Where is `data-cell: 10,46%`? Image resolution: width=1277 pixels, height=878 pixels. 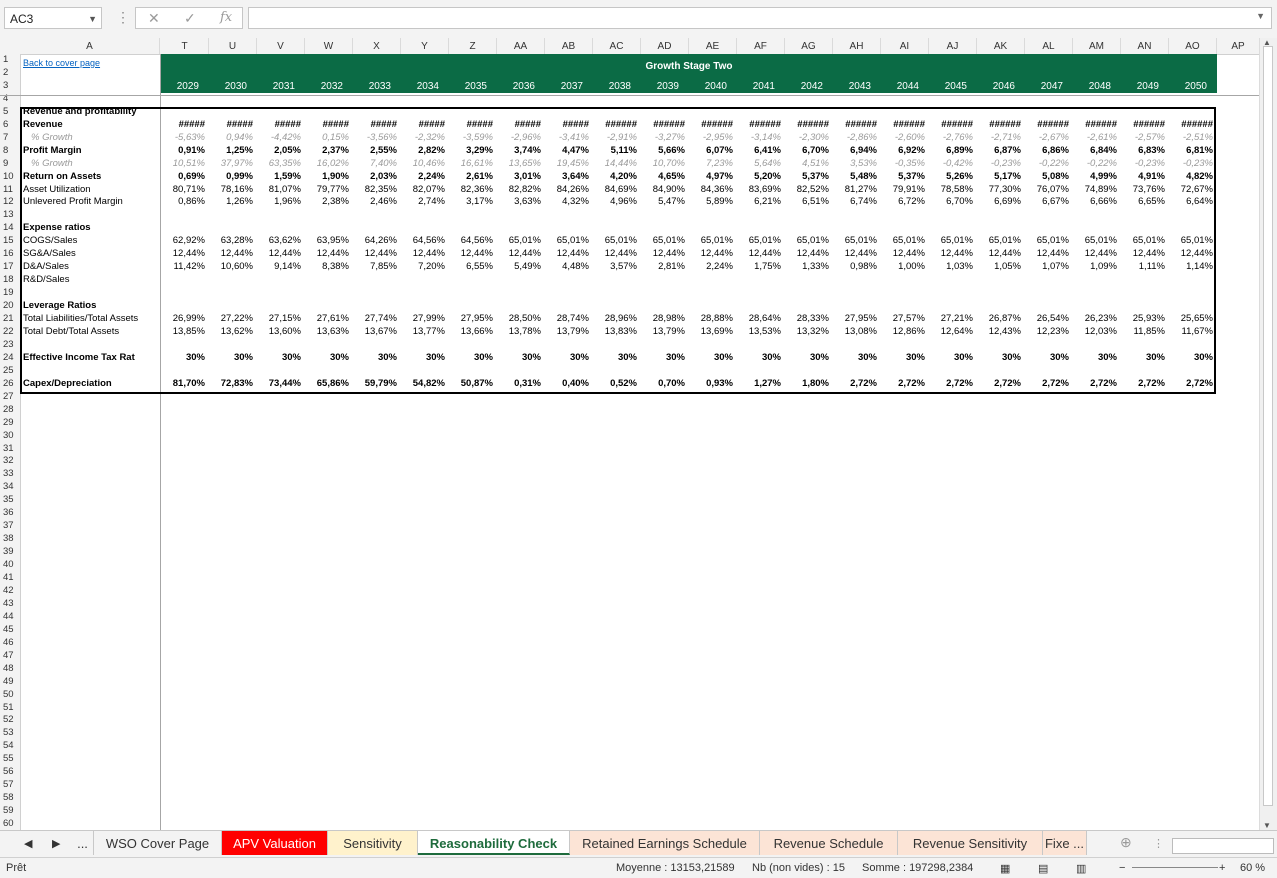
data-cell: 10,46% is located at coordinates (423, 163).